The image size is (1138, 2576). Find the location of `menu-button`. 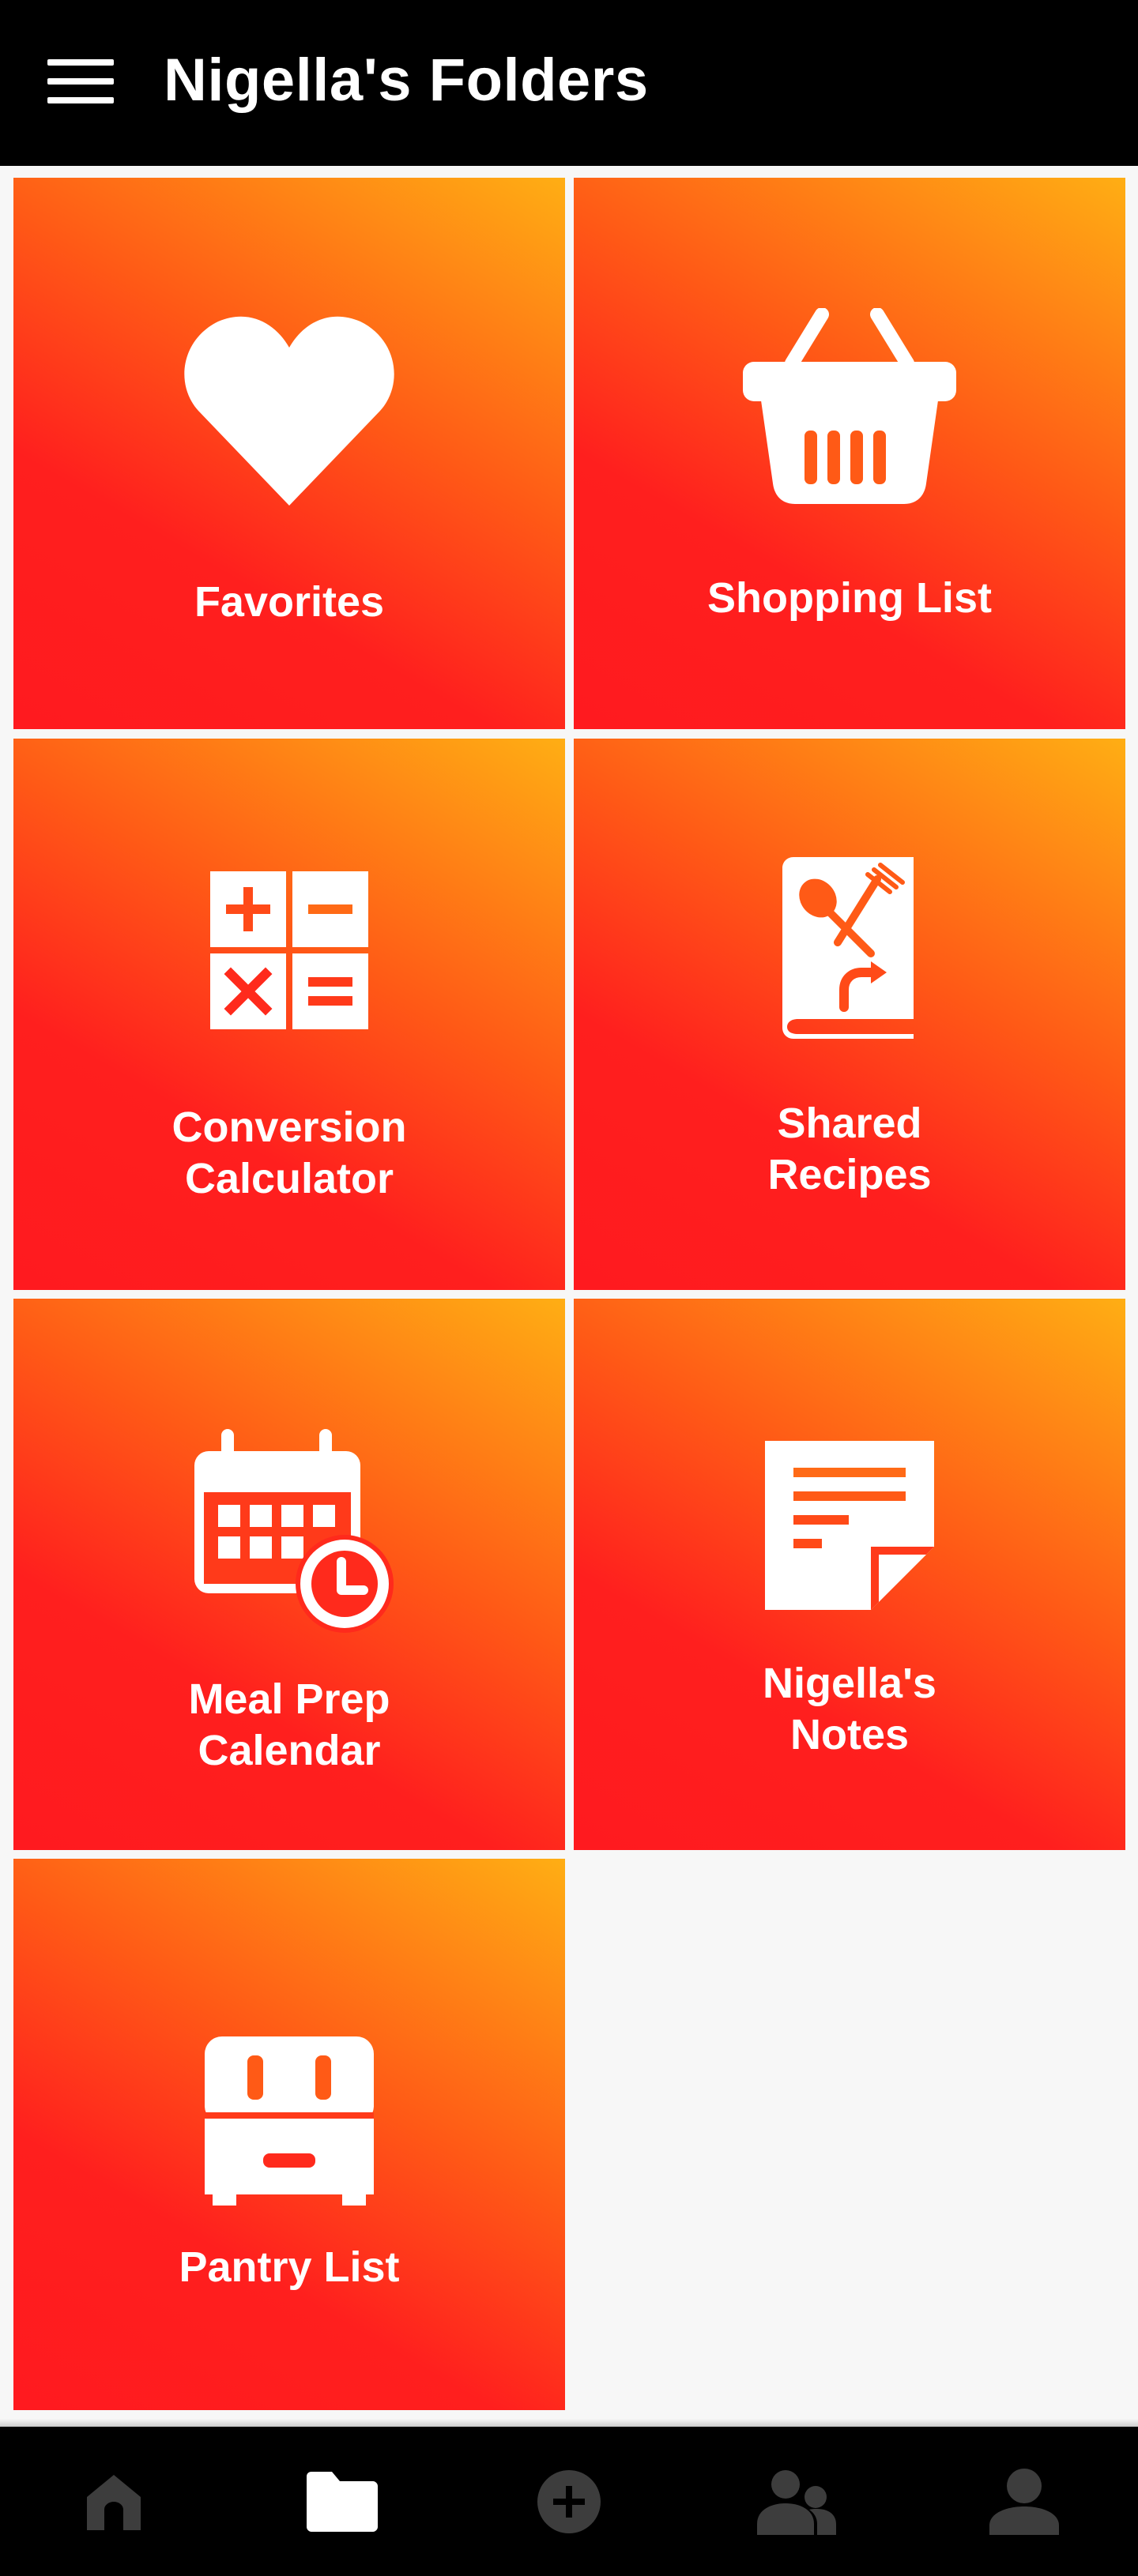

menu-button is located at coordinates (80, 82).